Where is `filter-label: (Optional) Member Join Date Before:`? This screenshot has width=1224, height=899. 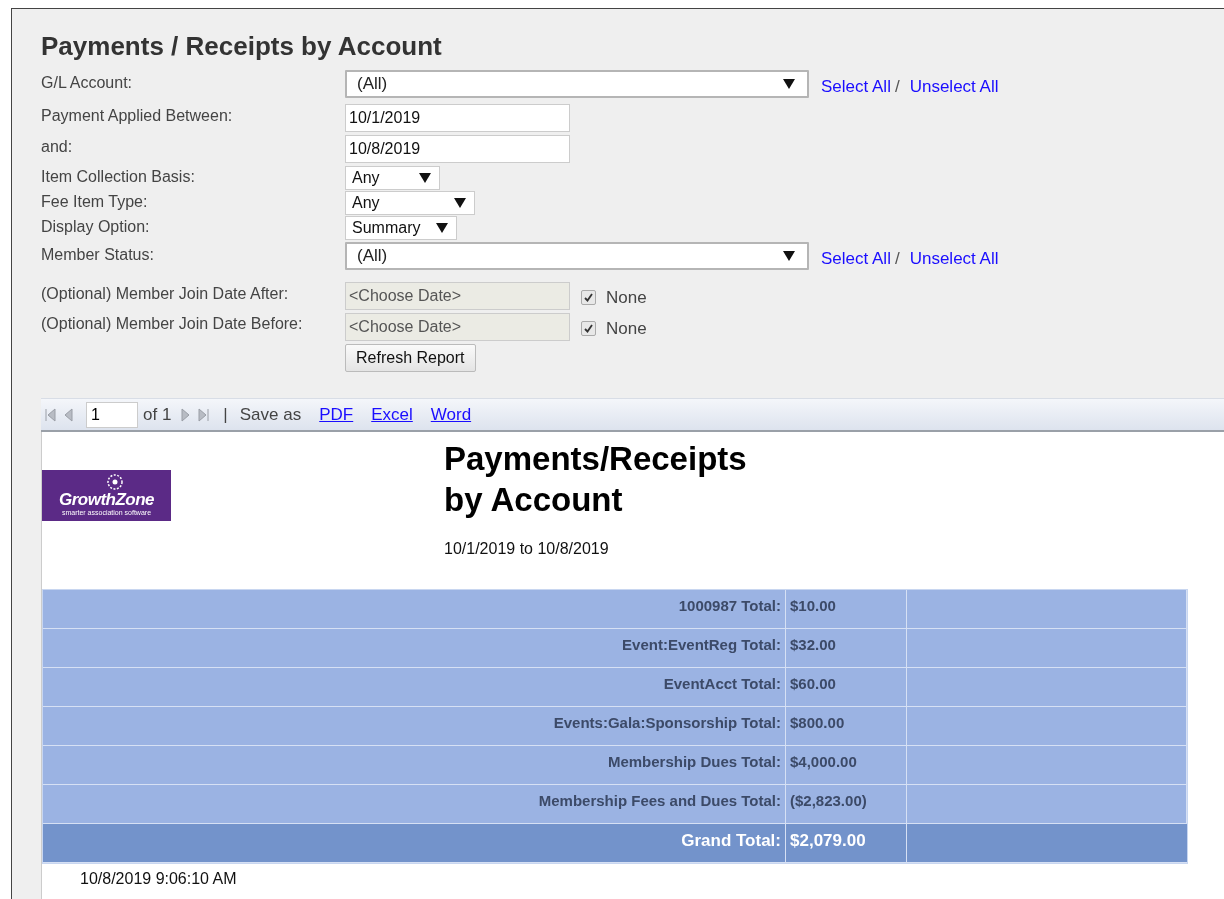
filter-label: (Optional) Member Join Date Before: is located at coordinates (172, 324).